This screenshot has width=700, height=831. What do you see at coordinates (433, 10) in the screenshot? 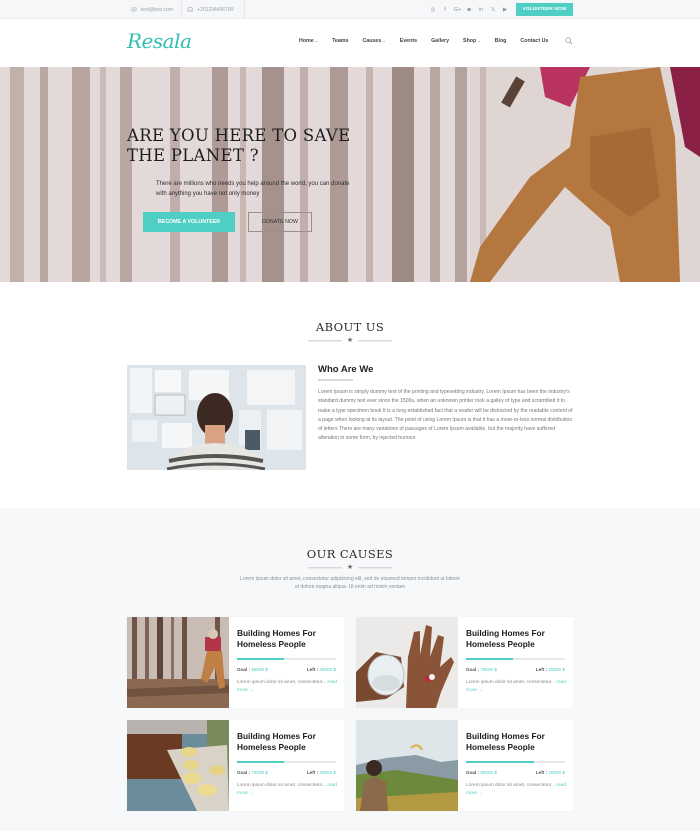
I see `dribbble-icon: ◎` at bounding box center [433, 10].